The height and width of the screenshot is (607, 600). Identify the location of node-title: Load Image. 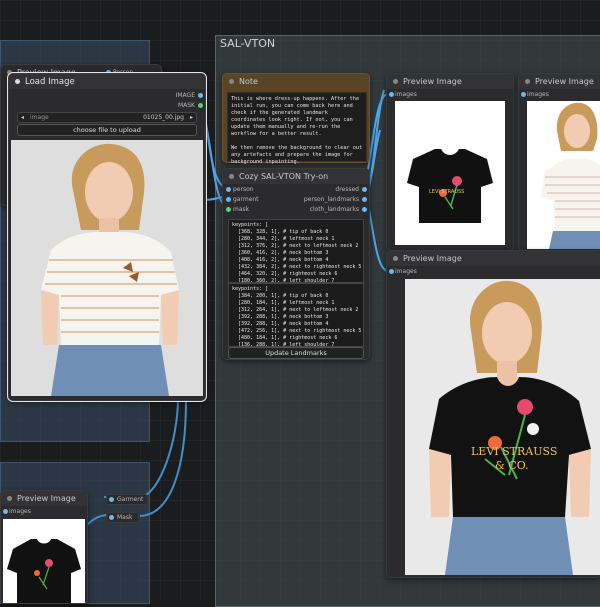
(50, 82).